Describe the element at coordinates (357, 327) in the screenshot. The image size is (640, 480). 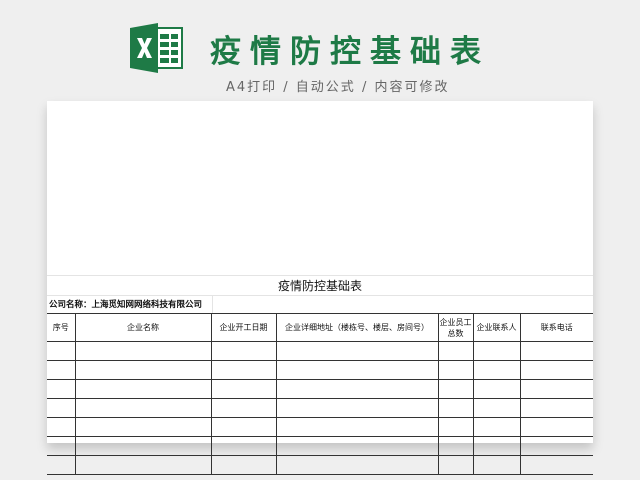
I see `col-header-address: 企业详细地址（楼栋号、楼层、房间号）` at that location.